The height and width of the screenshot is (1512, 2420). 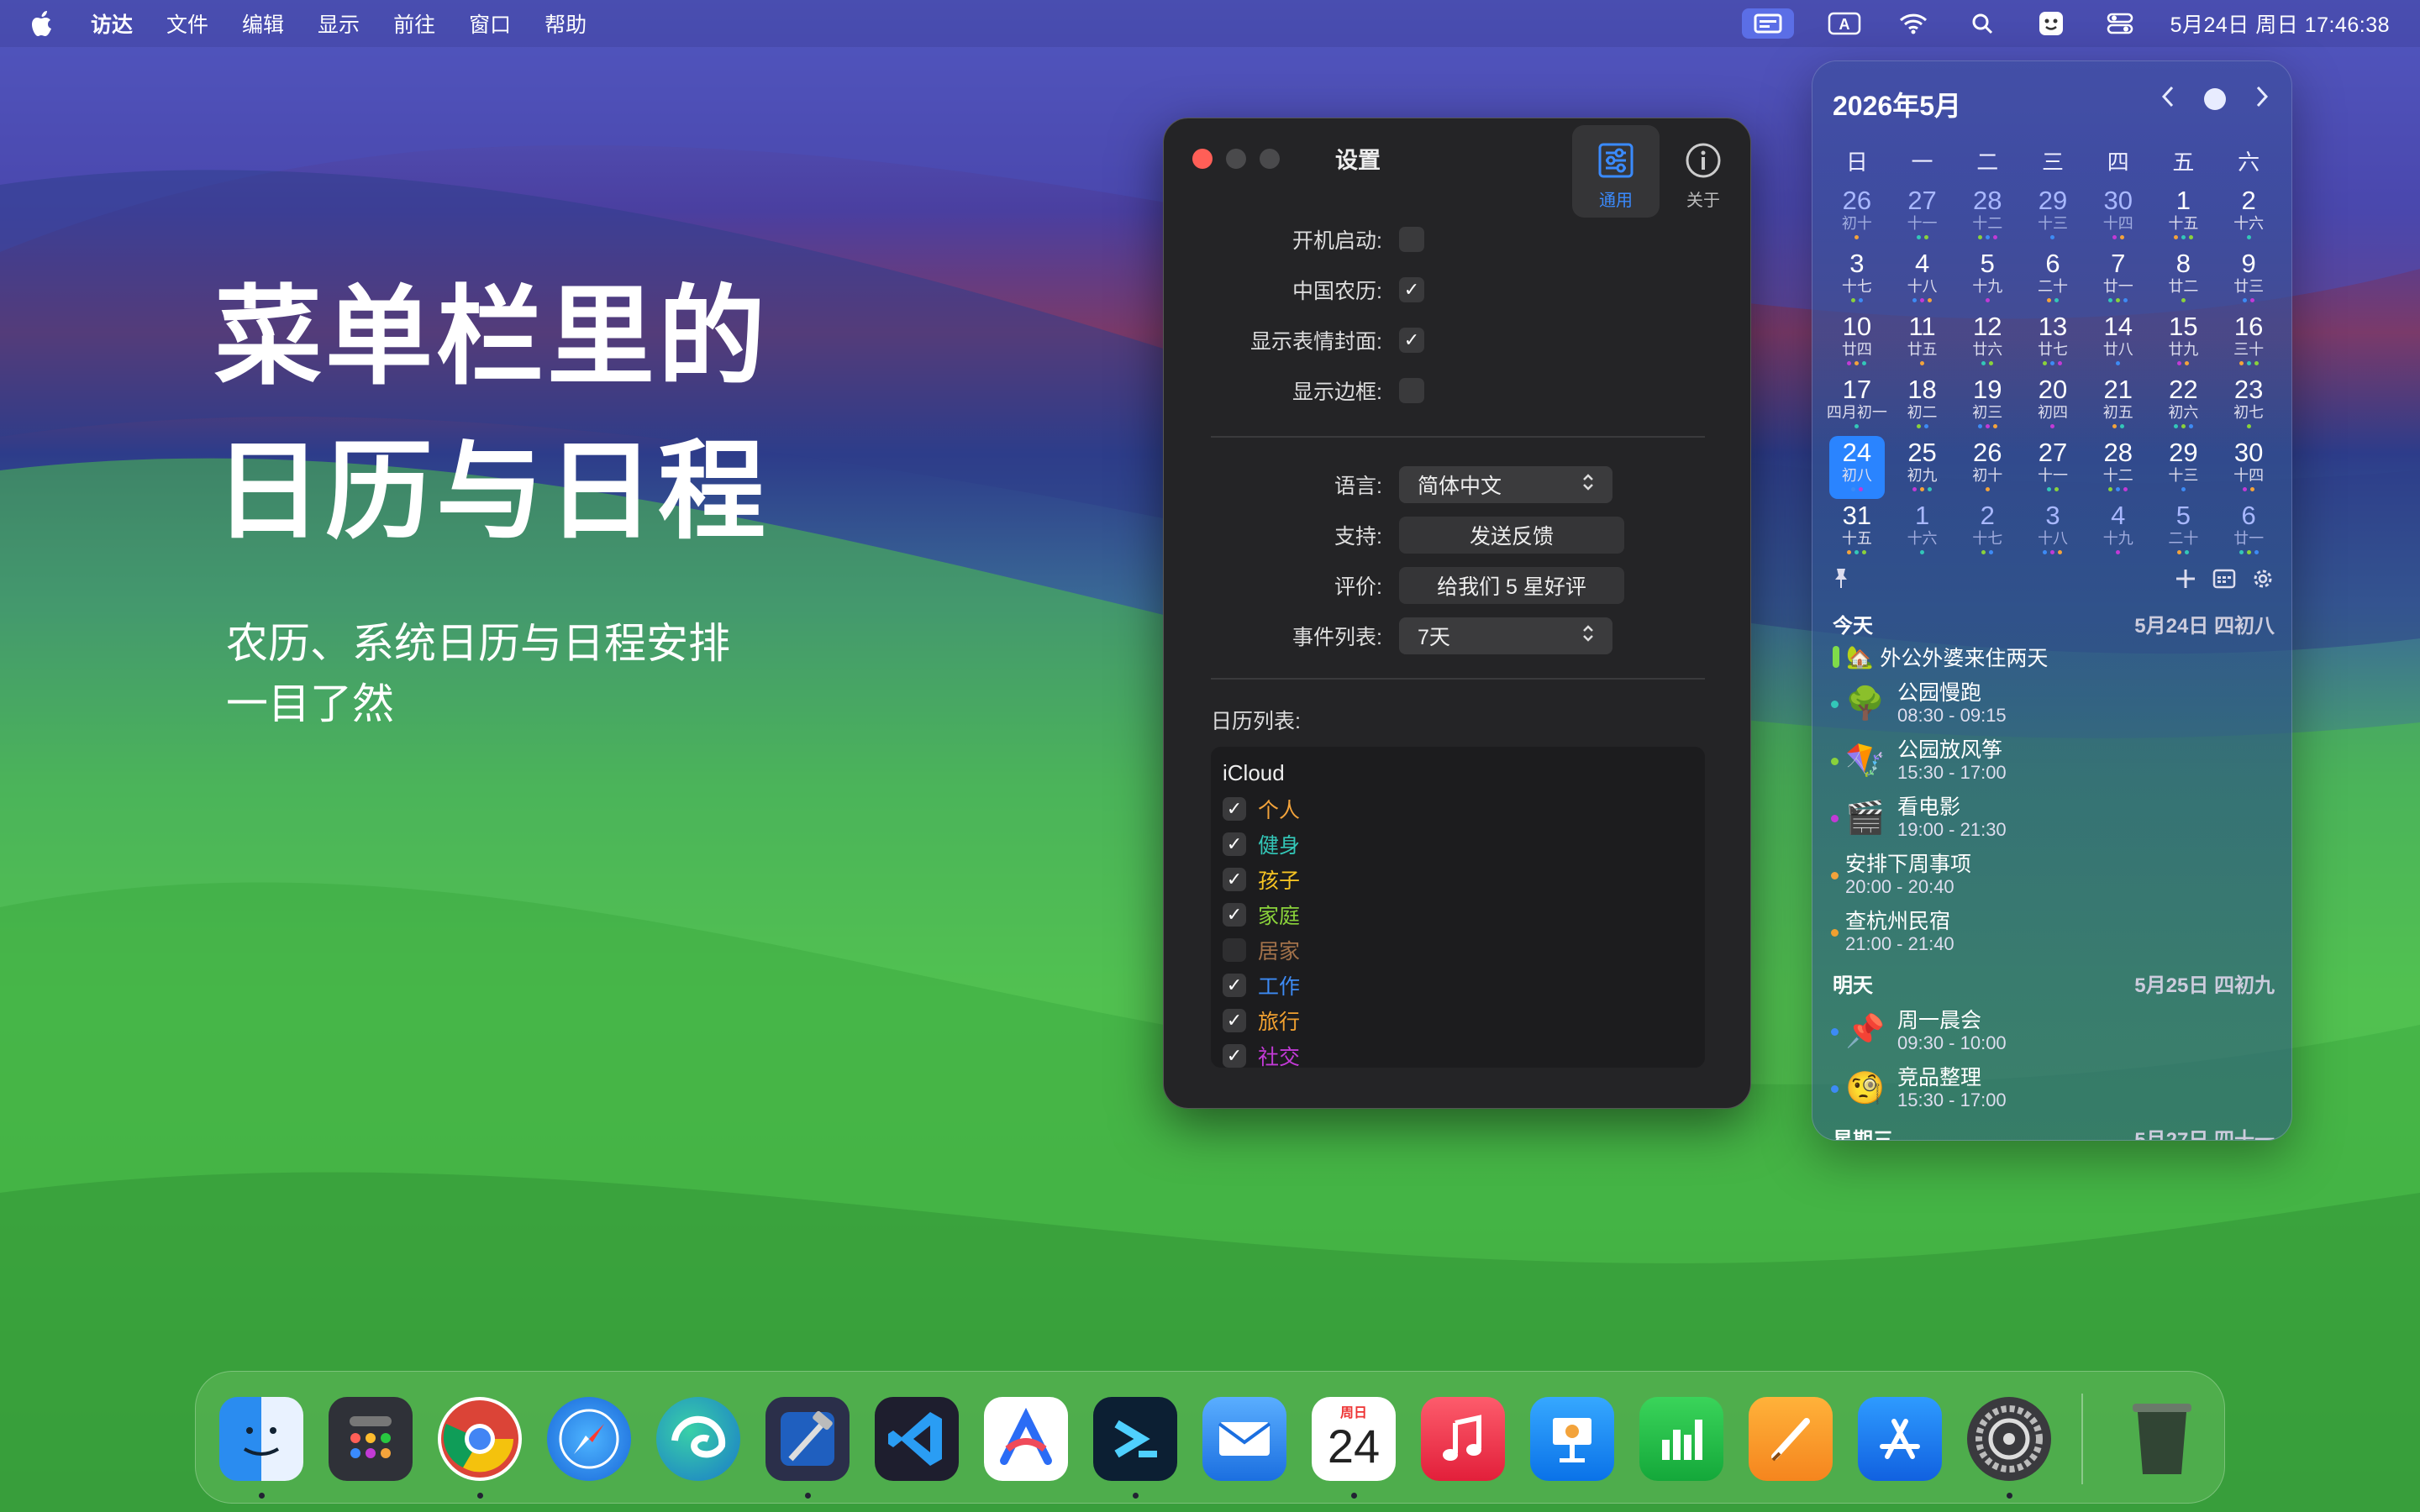 I want to click on calendar-day: 5 十九, so click(x=1987, y=278).